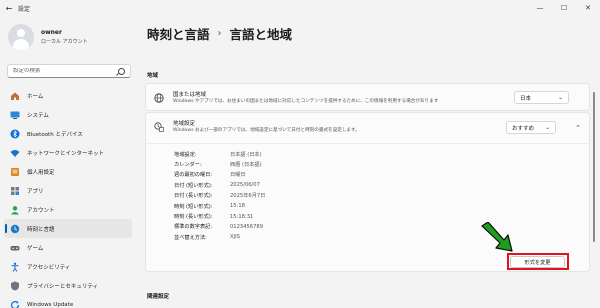 This screenshot has height=308, width=600. What do you see at coordinates (68, 228) in the screenshot?
I see `sidebar-item-time-language: 時刻と言語` at bounding box center [68, 228].